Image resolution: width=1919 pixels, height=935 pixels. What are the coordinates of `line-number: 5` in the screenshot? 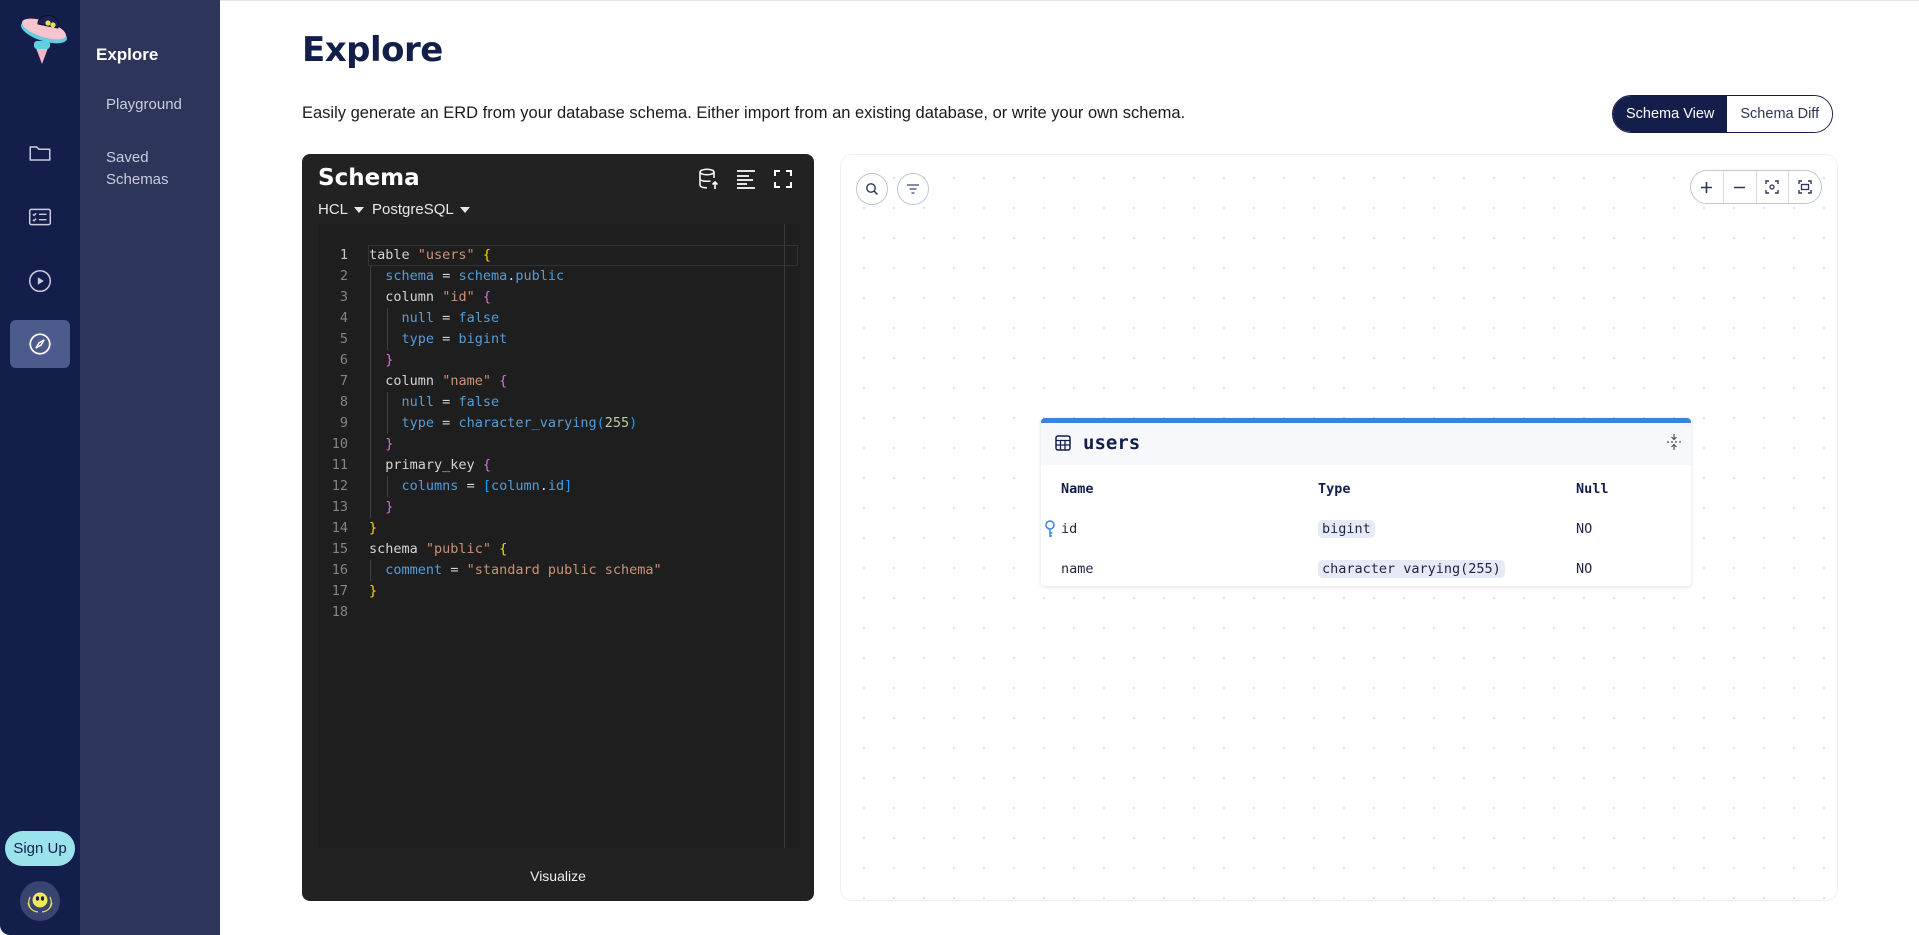 It's located at (343, 339).